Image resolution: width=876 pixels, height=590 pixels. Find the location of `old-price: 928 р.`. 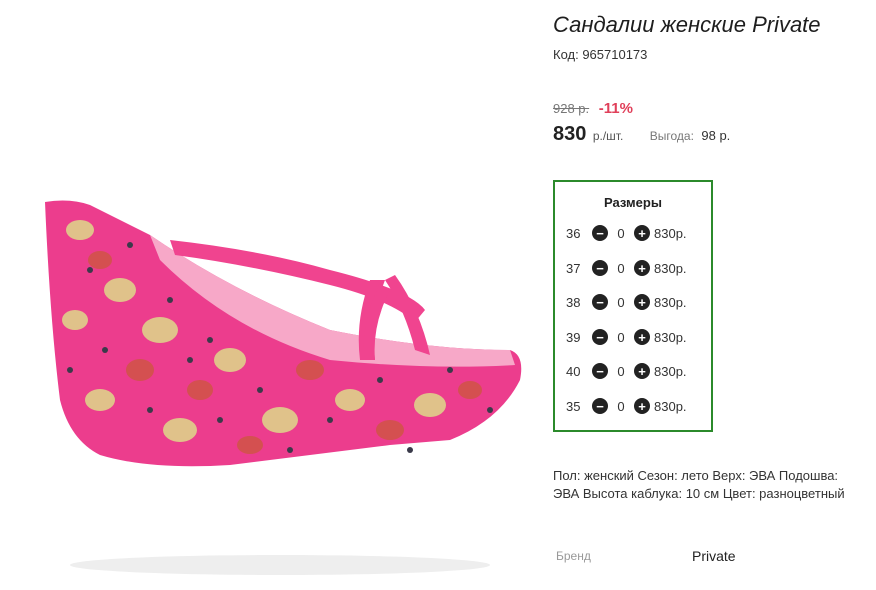

old-price: 928 р. is located at coordinates (571, 108).